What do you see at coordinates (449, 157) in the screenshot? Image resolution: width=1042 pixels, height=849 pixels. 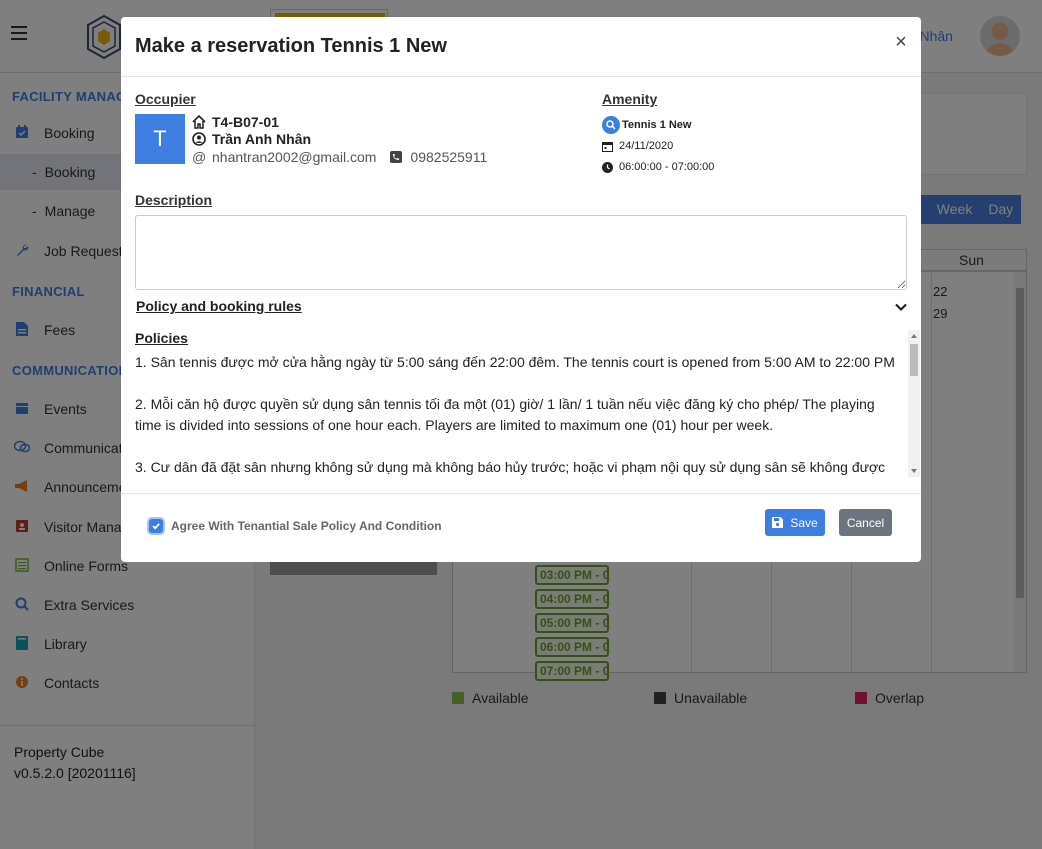 I see `occupier-phone-text: 0982525911` at bounding box center [449, 157].